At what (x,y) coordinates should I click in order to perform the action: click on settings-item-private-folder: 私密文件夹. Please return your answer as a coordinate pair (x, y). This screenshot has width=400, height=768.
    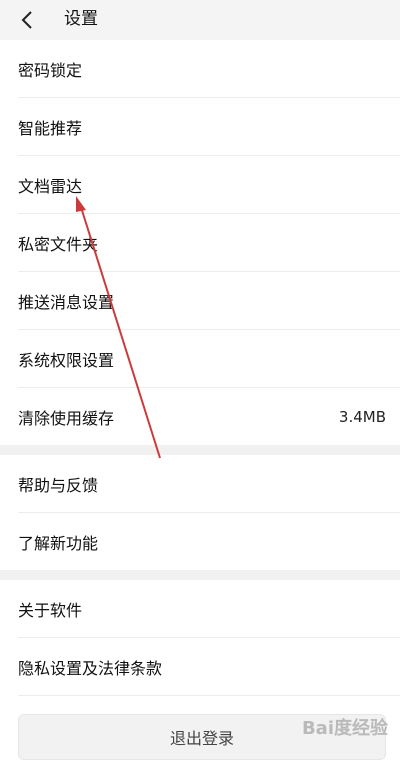
    Looking at the image, I should click on (209, 243).